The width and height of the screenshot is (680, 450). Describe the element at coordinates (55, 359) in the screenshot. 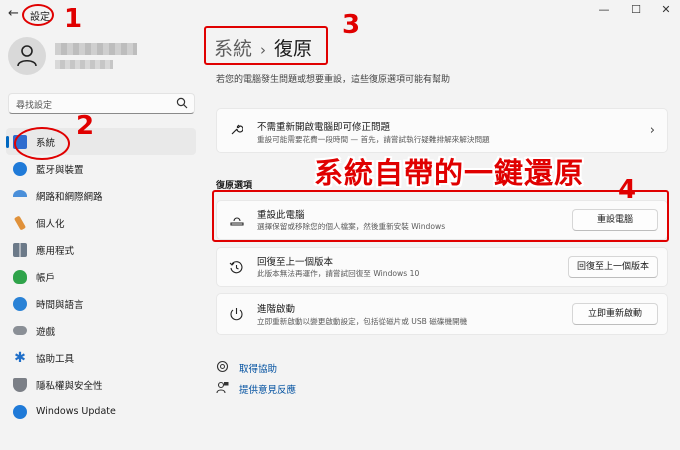

I see `sidebar-item-label: 協助工具` at that location.